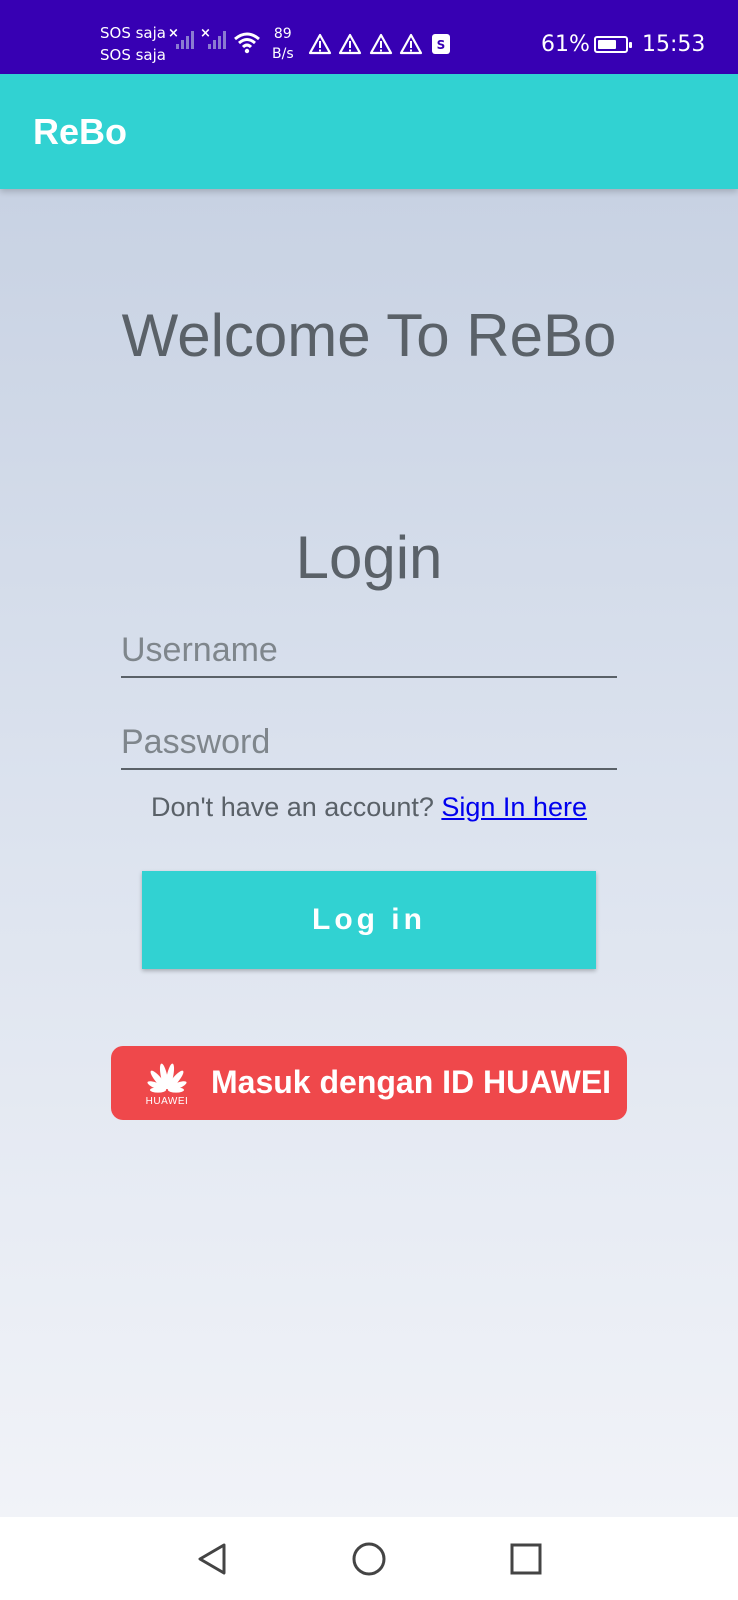  I want to click on signup-prompt: Don't have an account? Sign In here, so click(369, 807).